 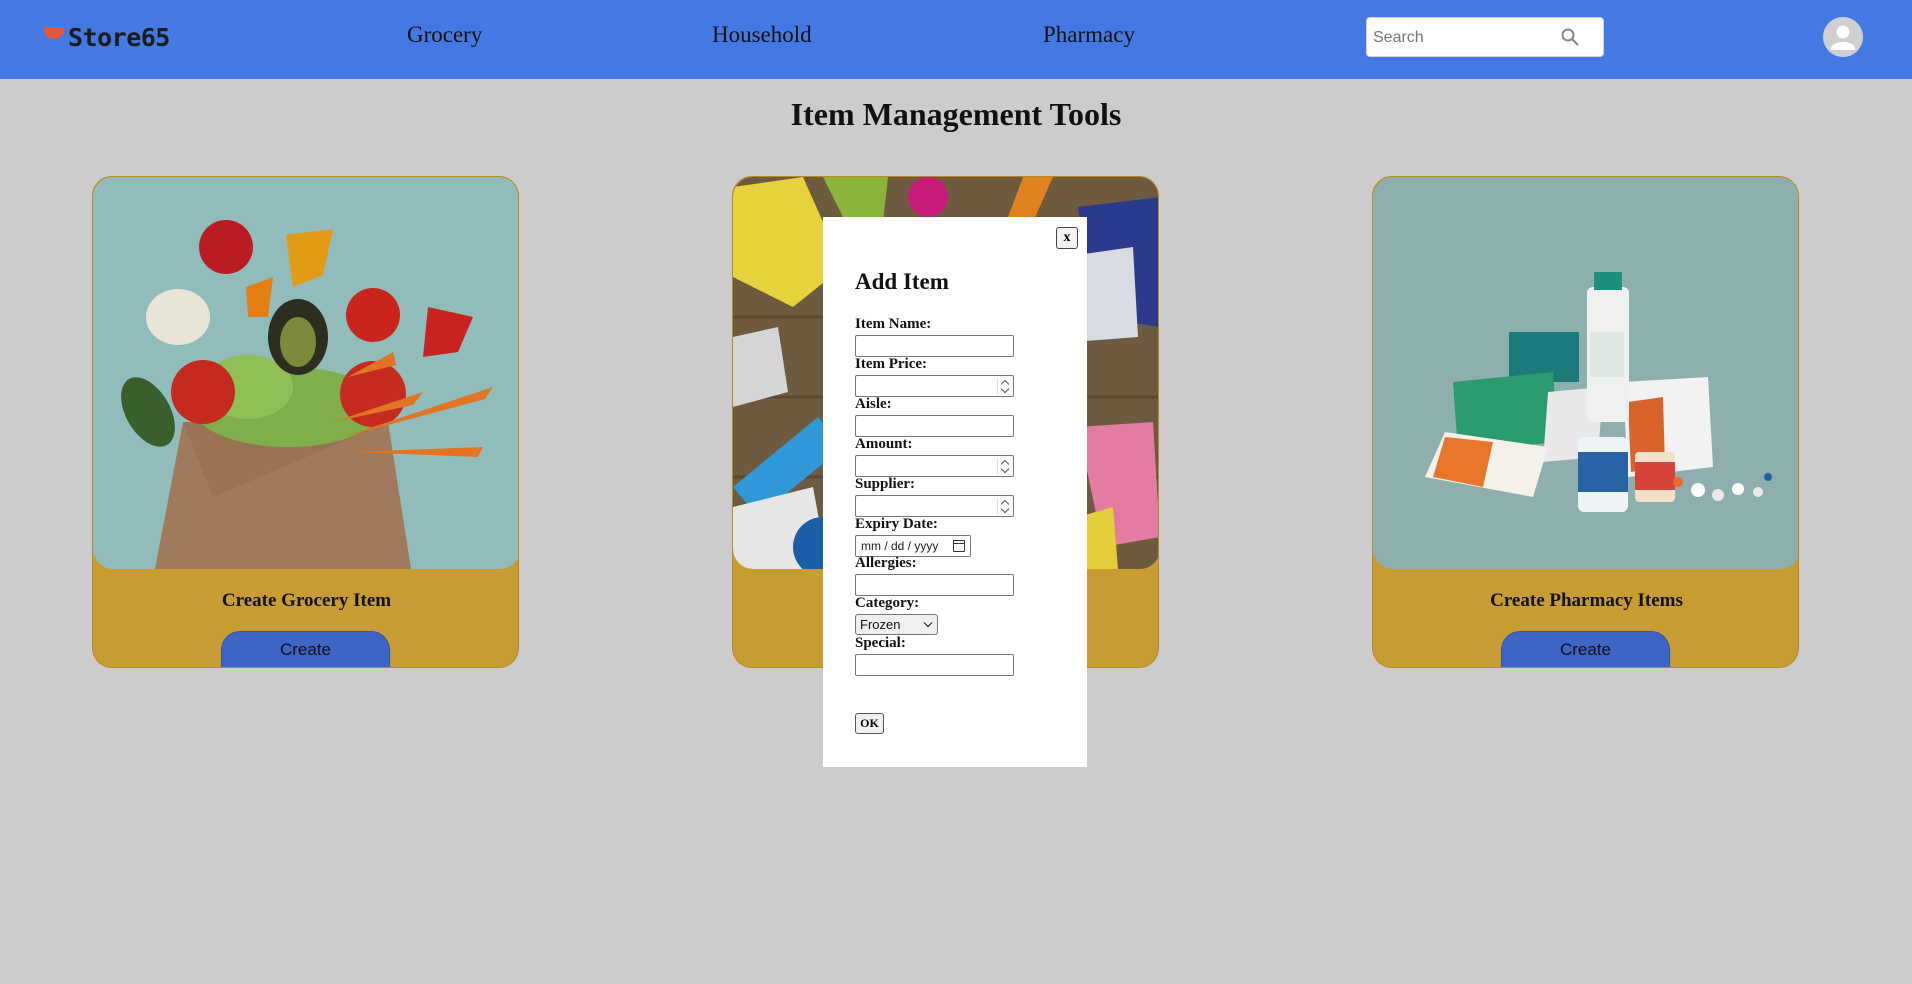 I want to click on amount-input, so click(x=934, y=466).